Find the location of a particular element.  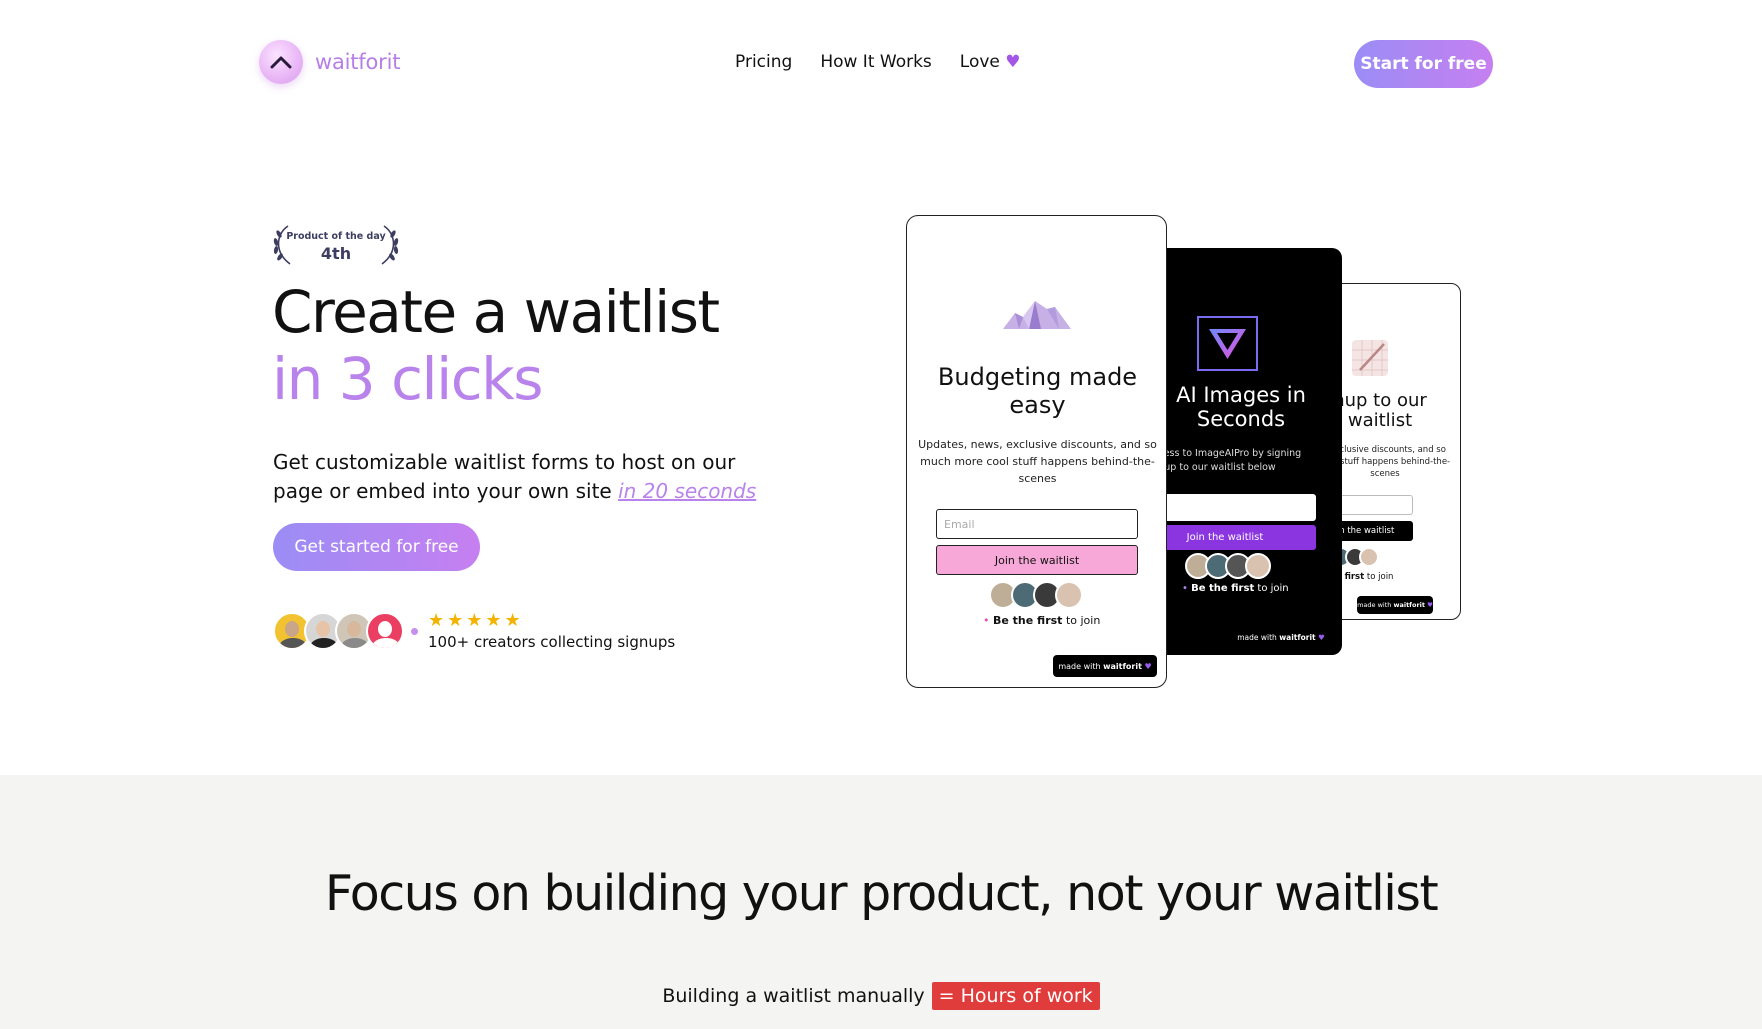

join-waitlist-button: Join the waitlist is located at coordinates (1037, 560).